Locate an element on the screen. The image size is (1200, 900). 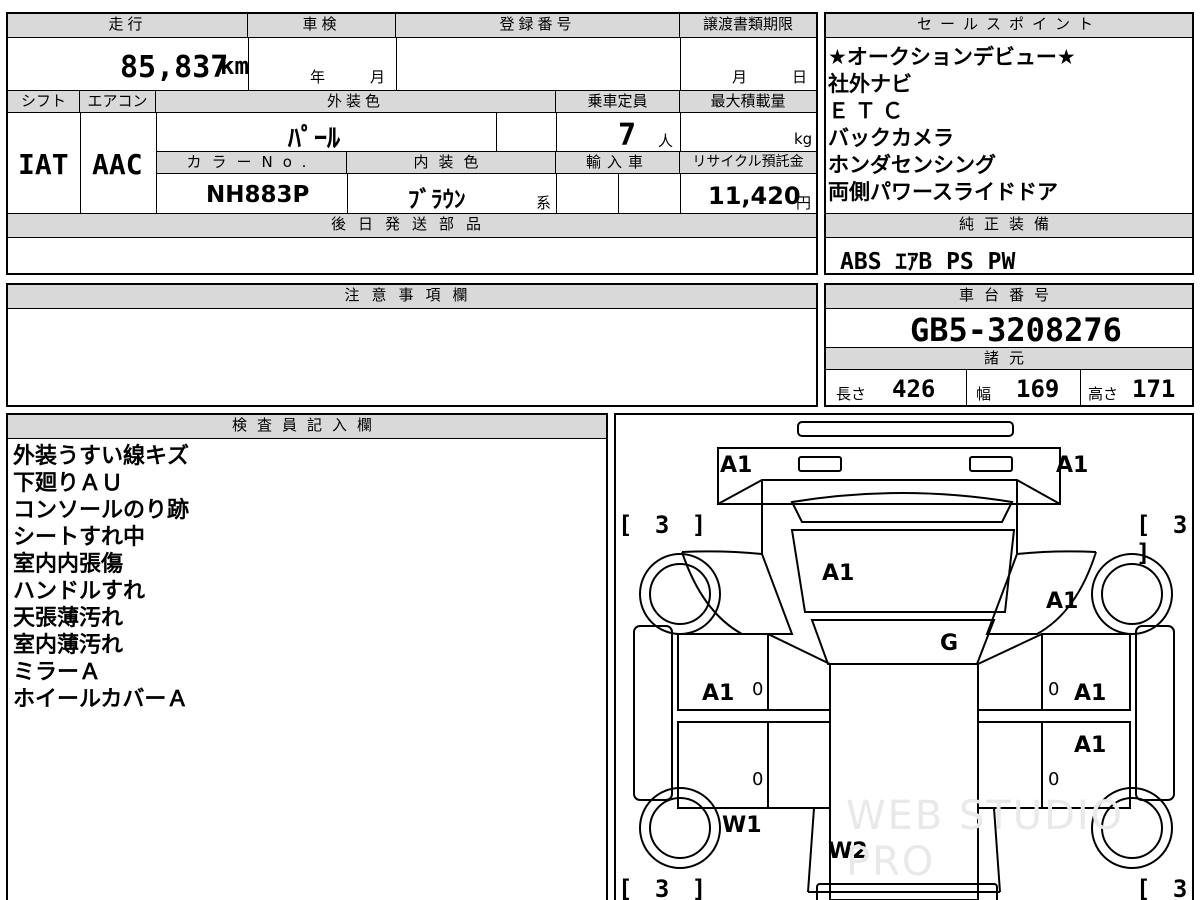
inspection-year-unit: 年 is located at coordinates (318, 77).